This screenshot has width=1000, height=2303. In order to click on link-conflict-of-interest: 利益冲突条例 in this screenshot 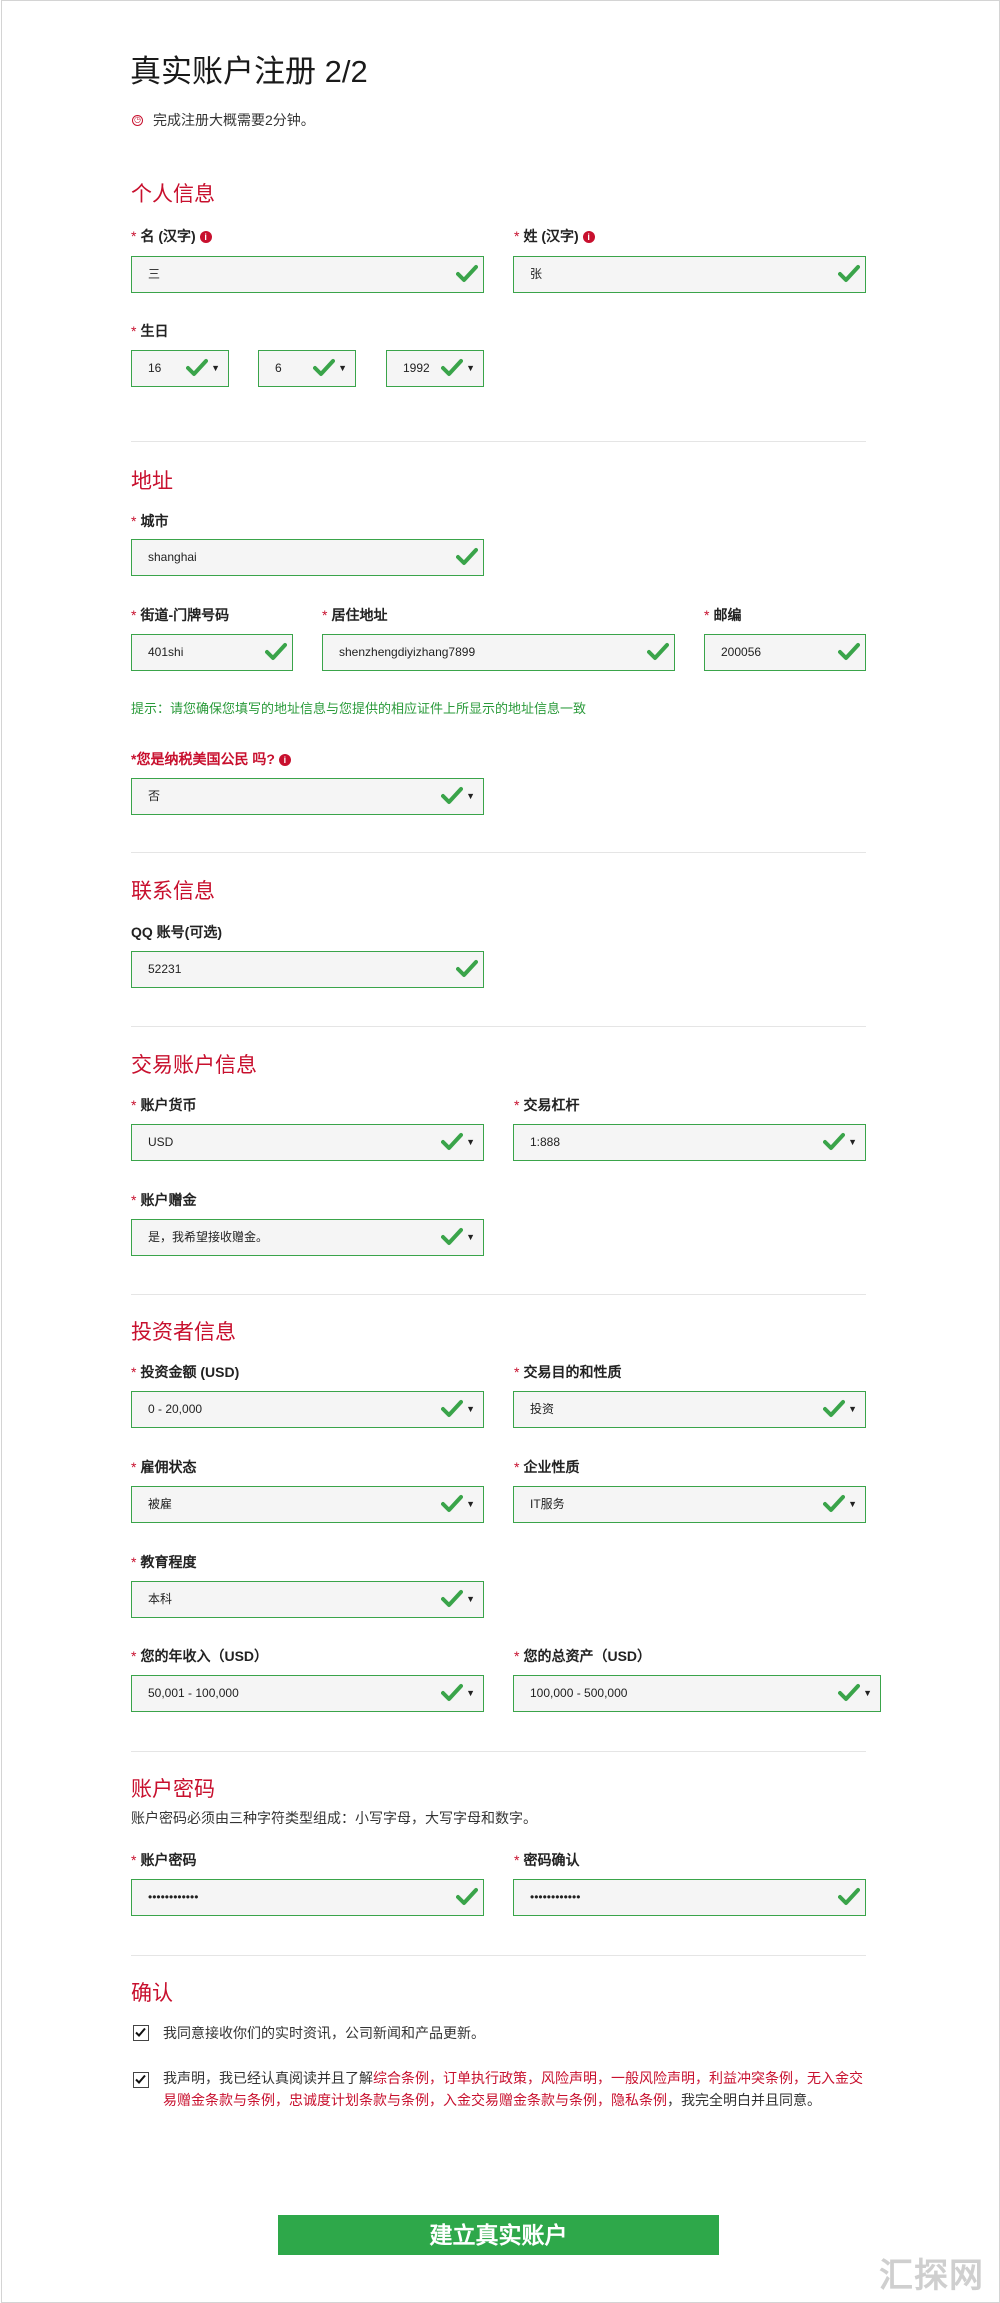, I will do `click(751, 2078)`.